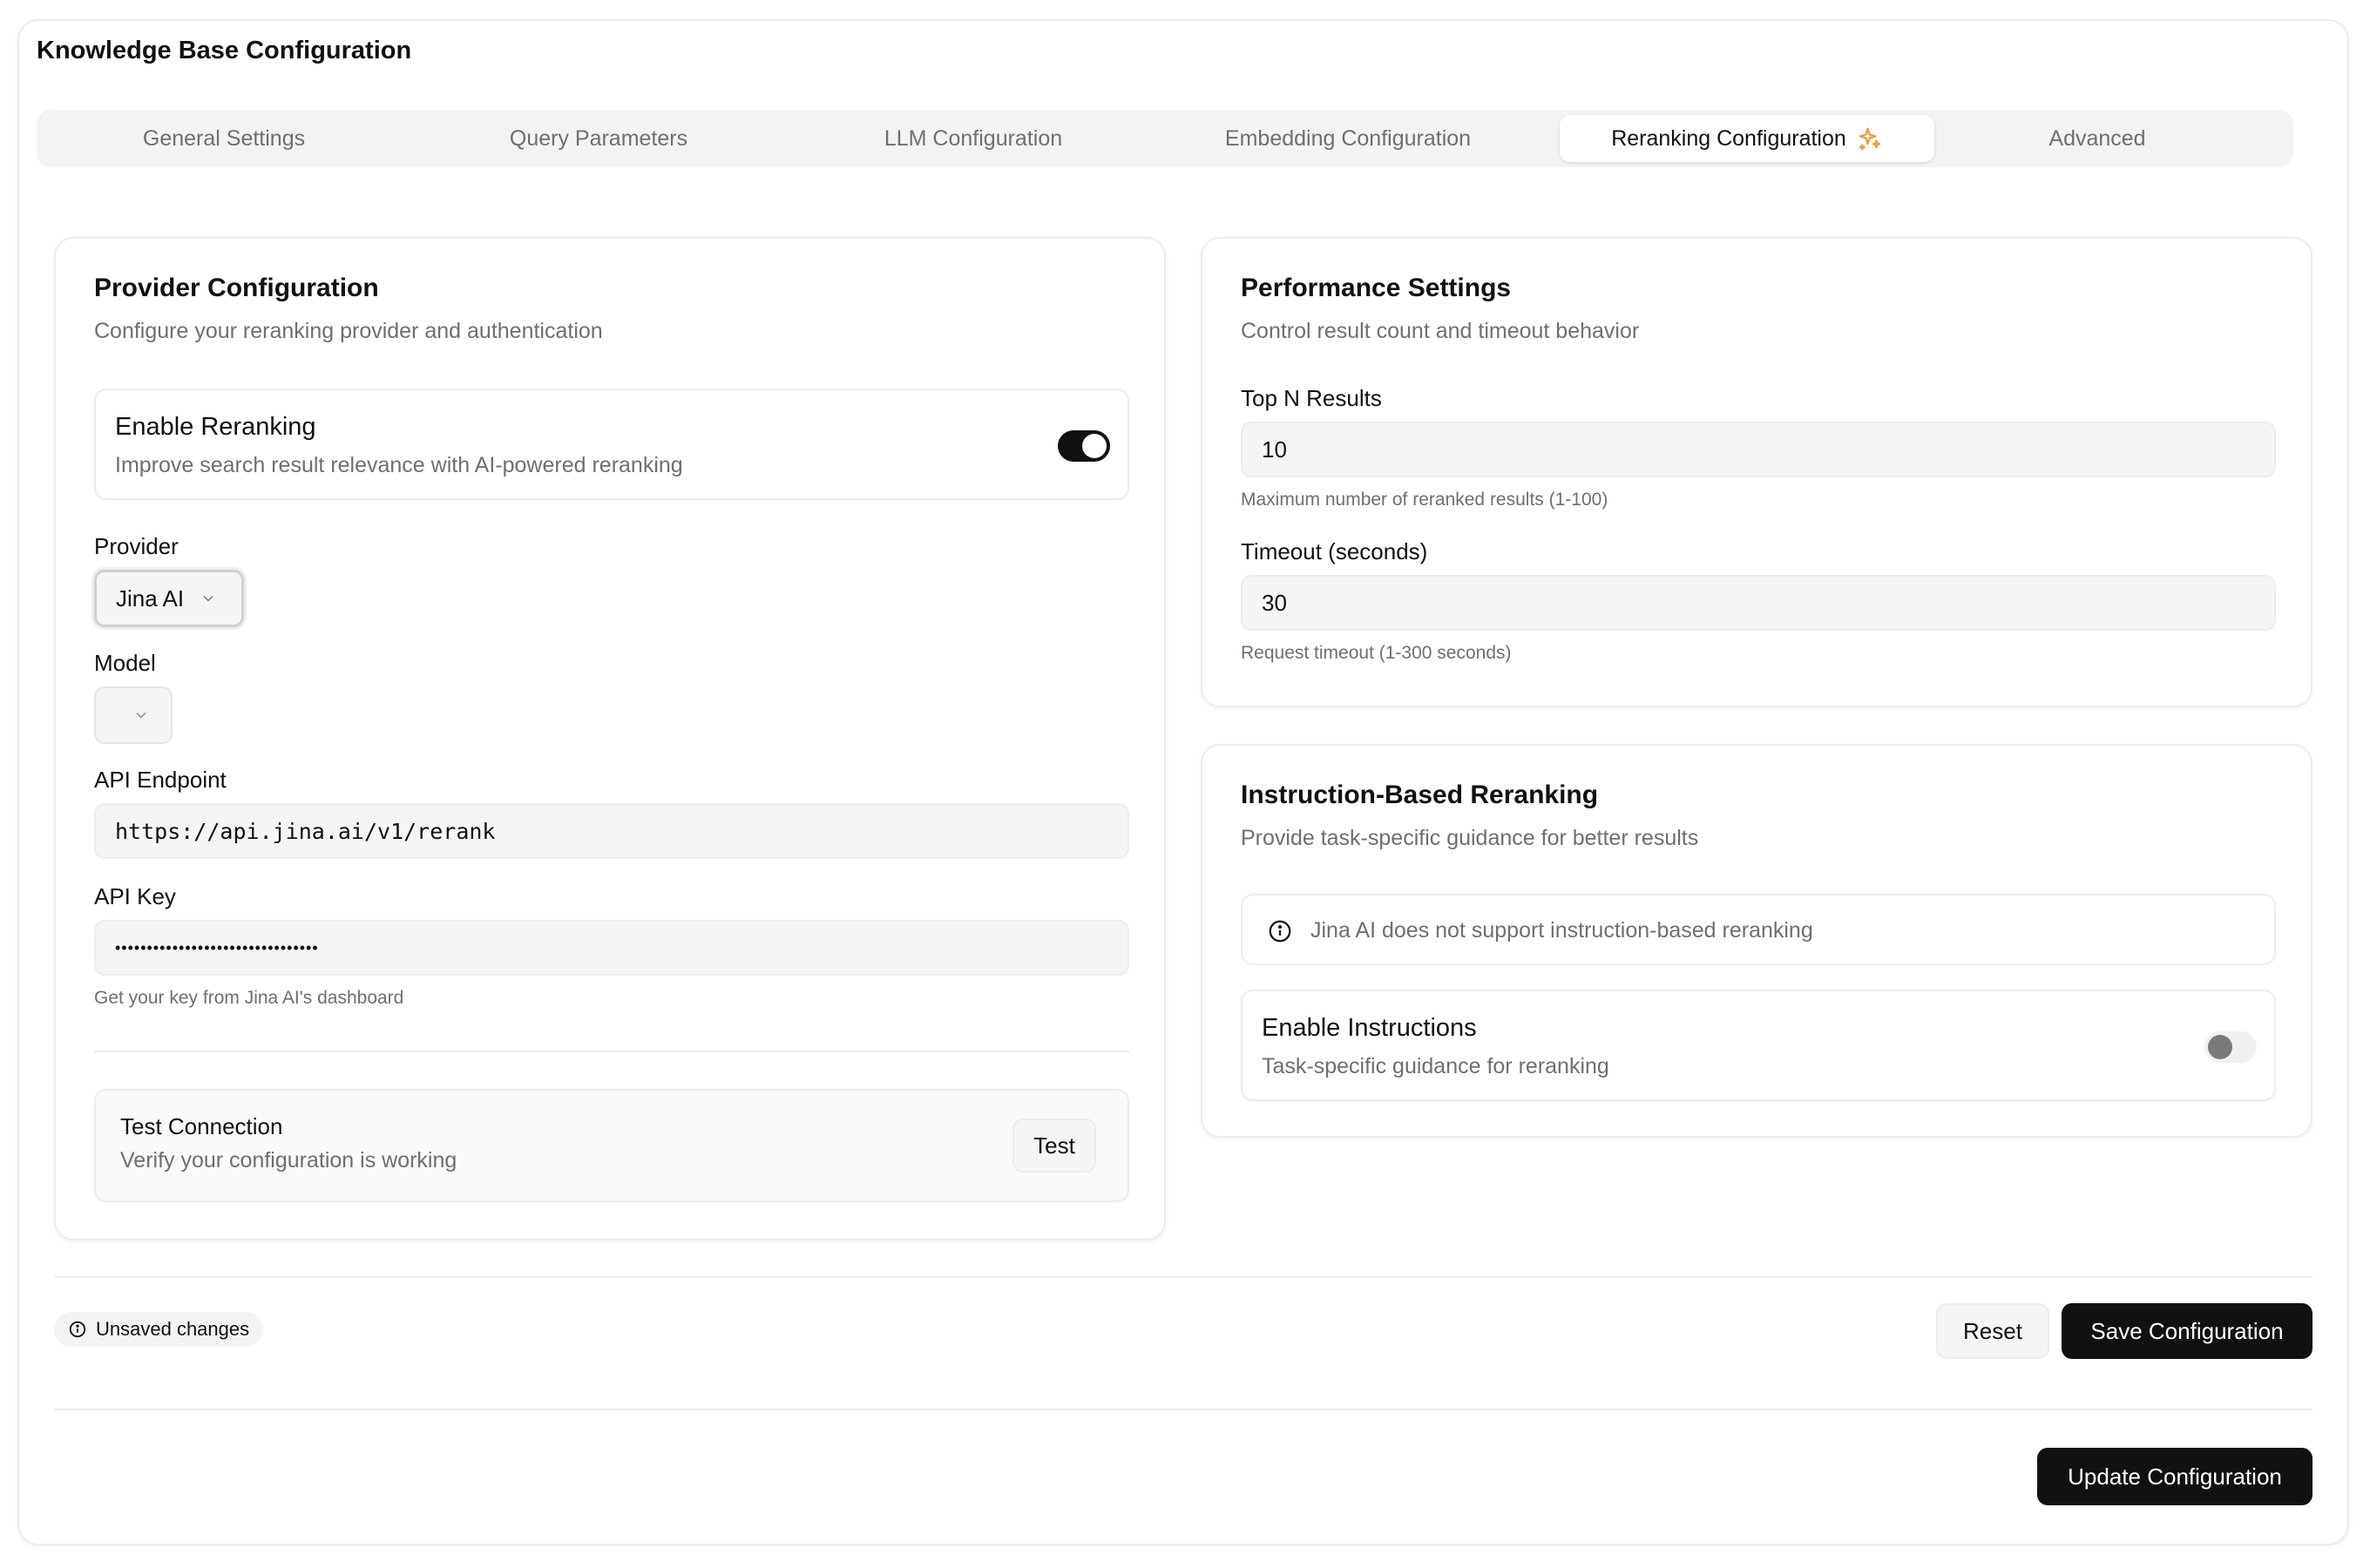  What do you see at coordinates (249, 998) in the screenshot?
I see `api-key-hint: Get your key from Jina AI's dashboard` at bounding box center [249, 998].